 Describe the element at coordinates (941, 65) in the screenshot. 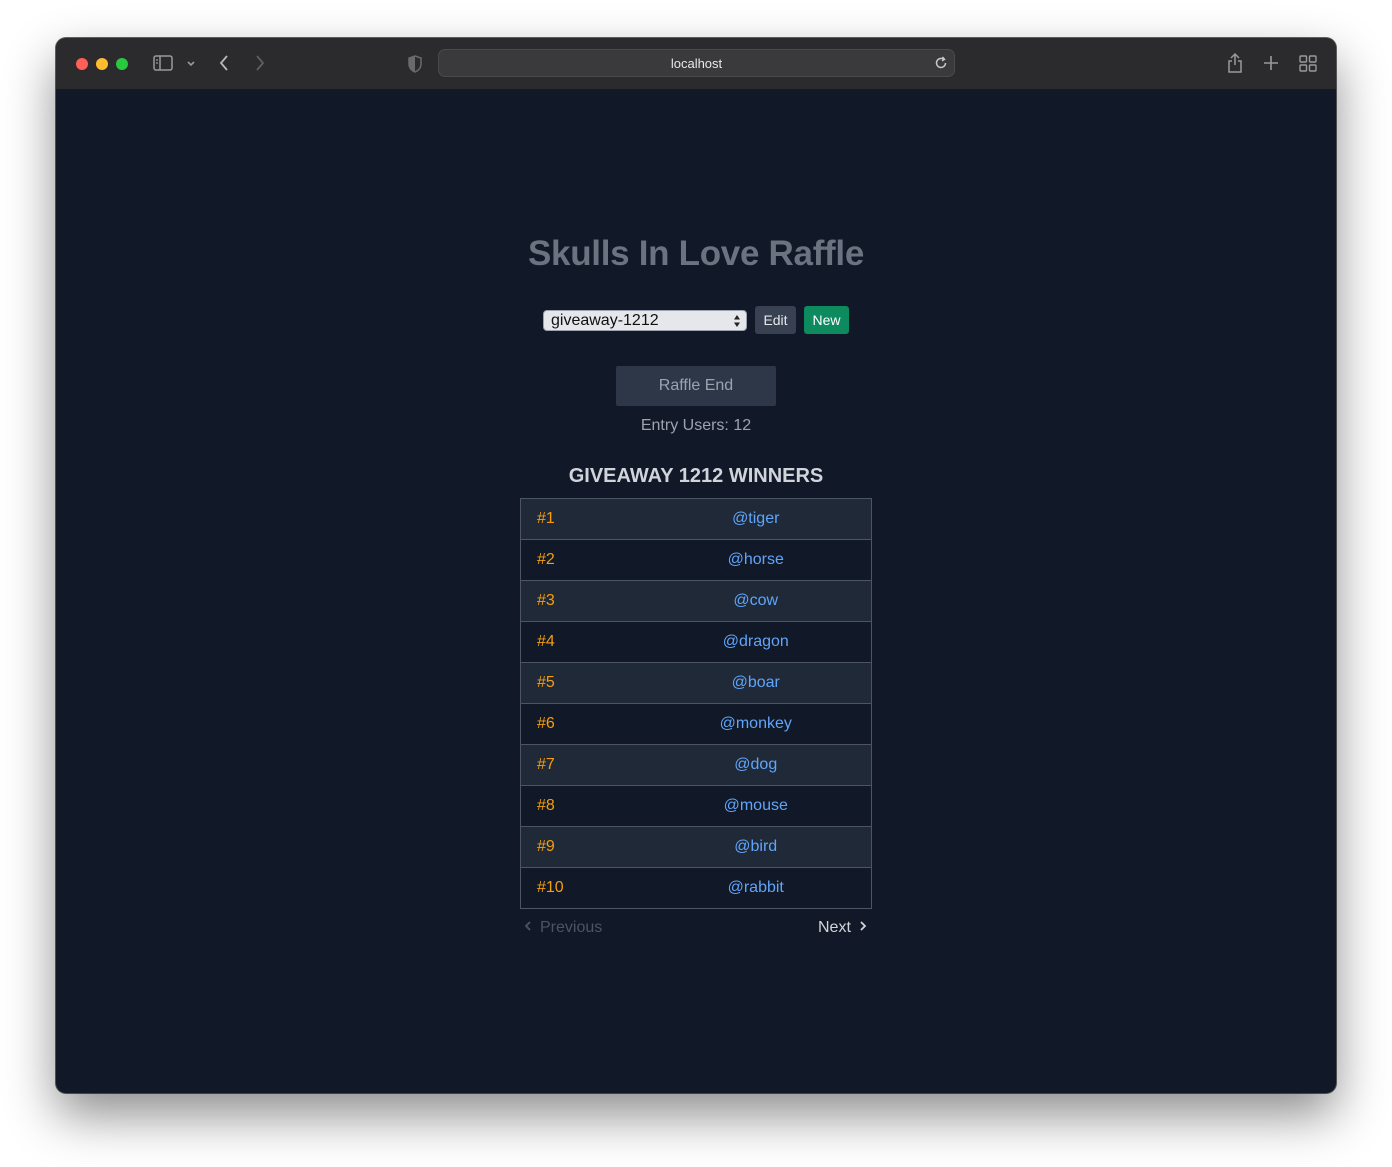

I see `reload-icon` at that location.